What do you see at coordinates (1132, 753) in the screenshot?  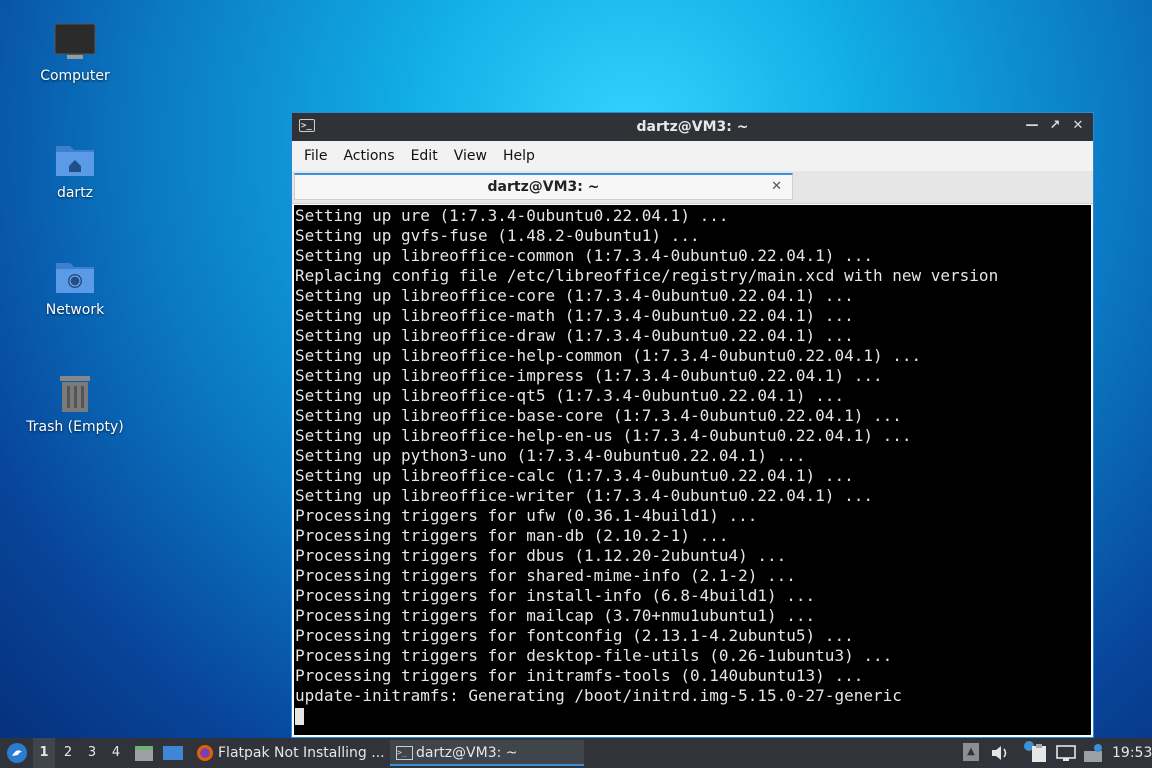 I see `clock: 19:53` at bounding box center [1132, 753].